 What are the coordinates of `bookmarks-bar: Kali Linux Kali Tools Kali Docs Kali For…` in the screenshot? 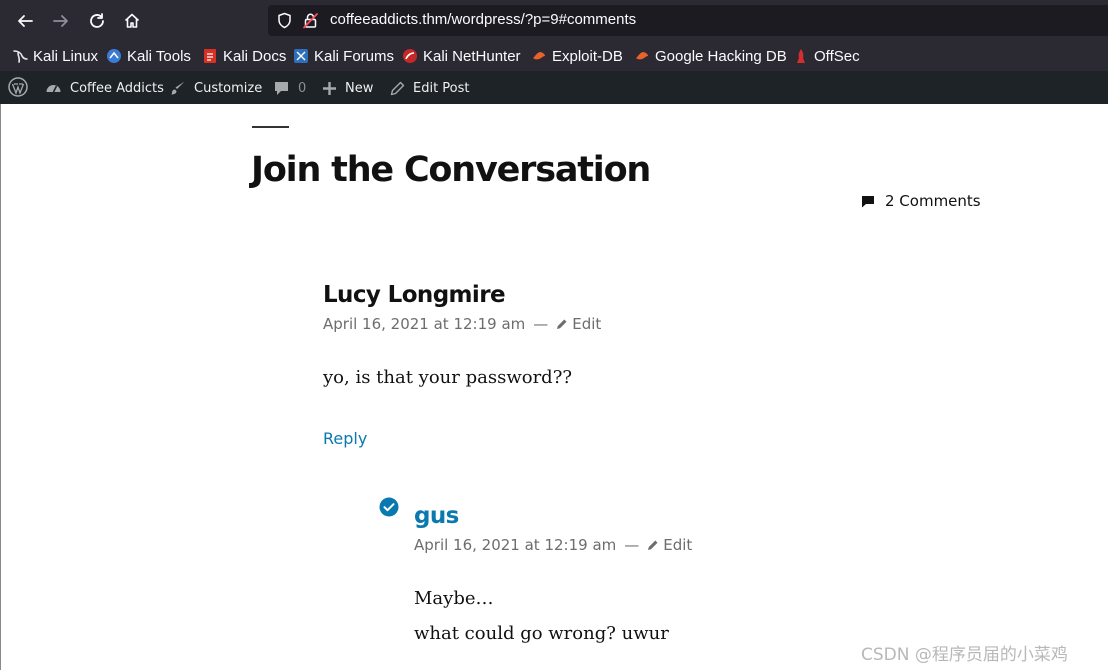 It's located at (554, 56).